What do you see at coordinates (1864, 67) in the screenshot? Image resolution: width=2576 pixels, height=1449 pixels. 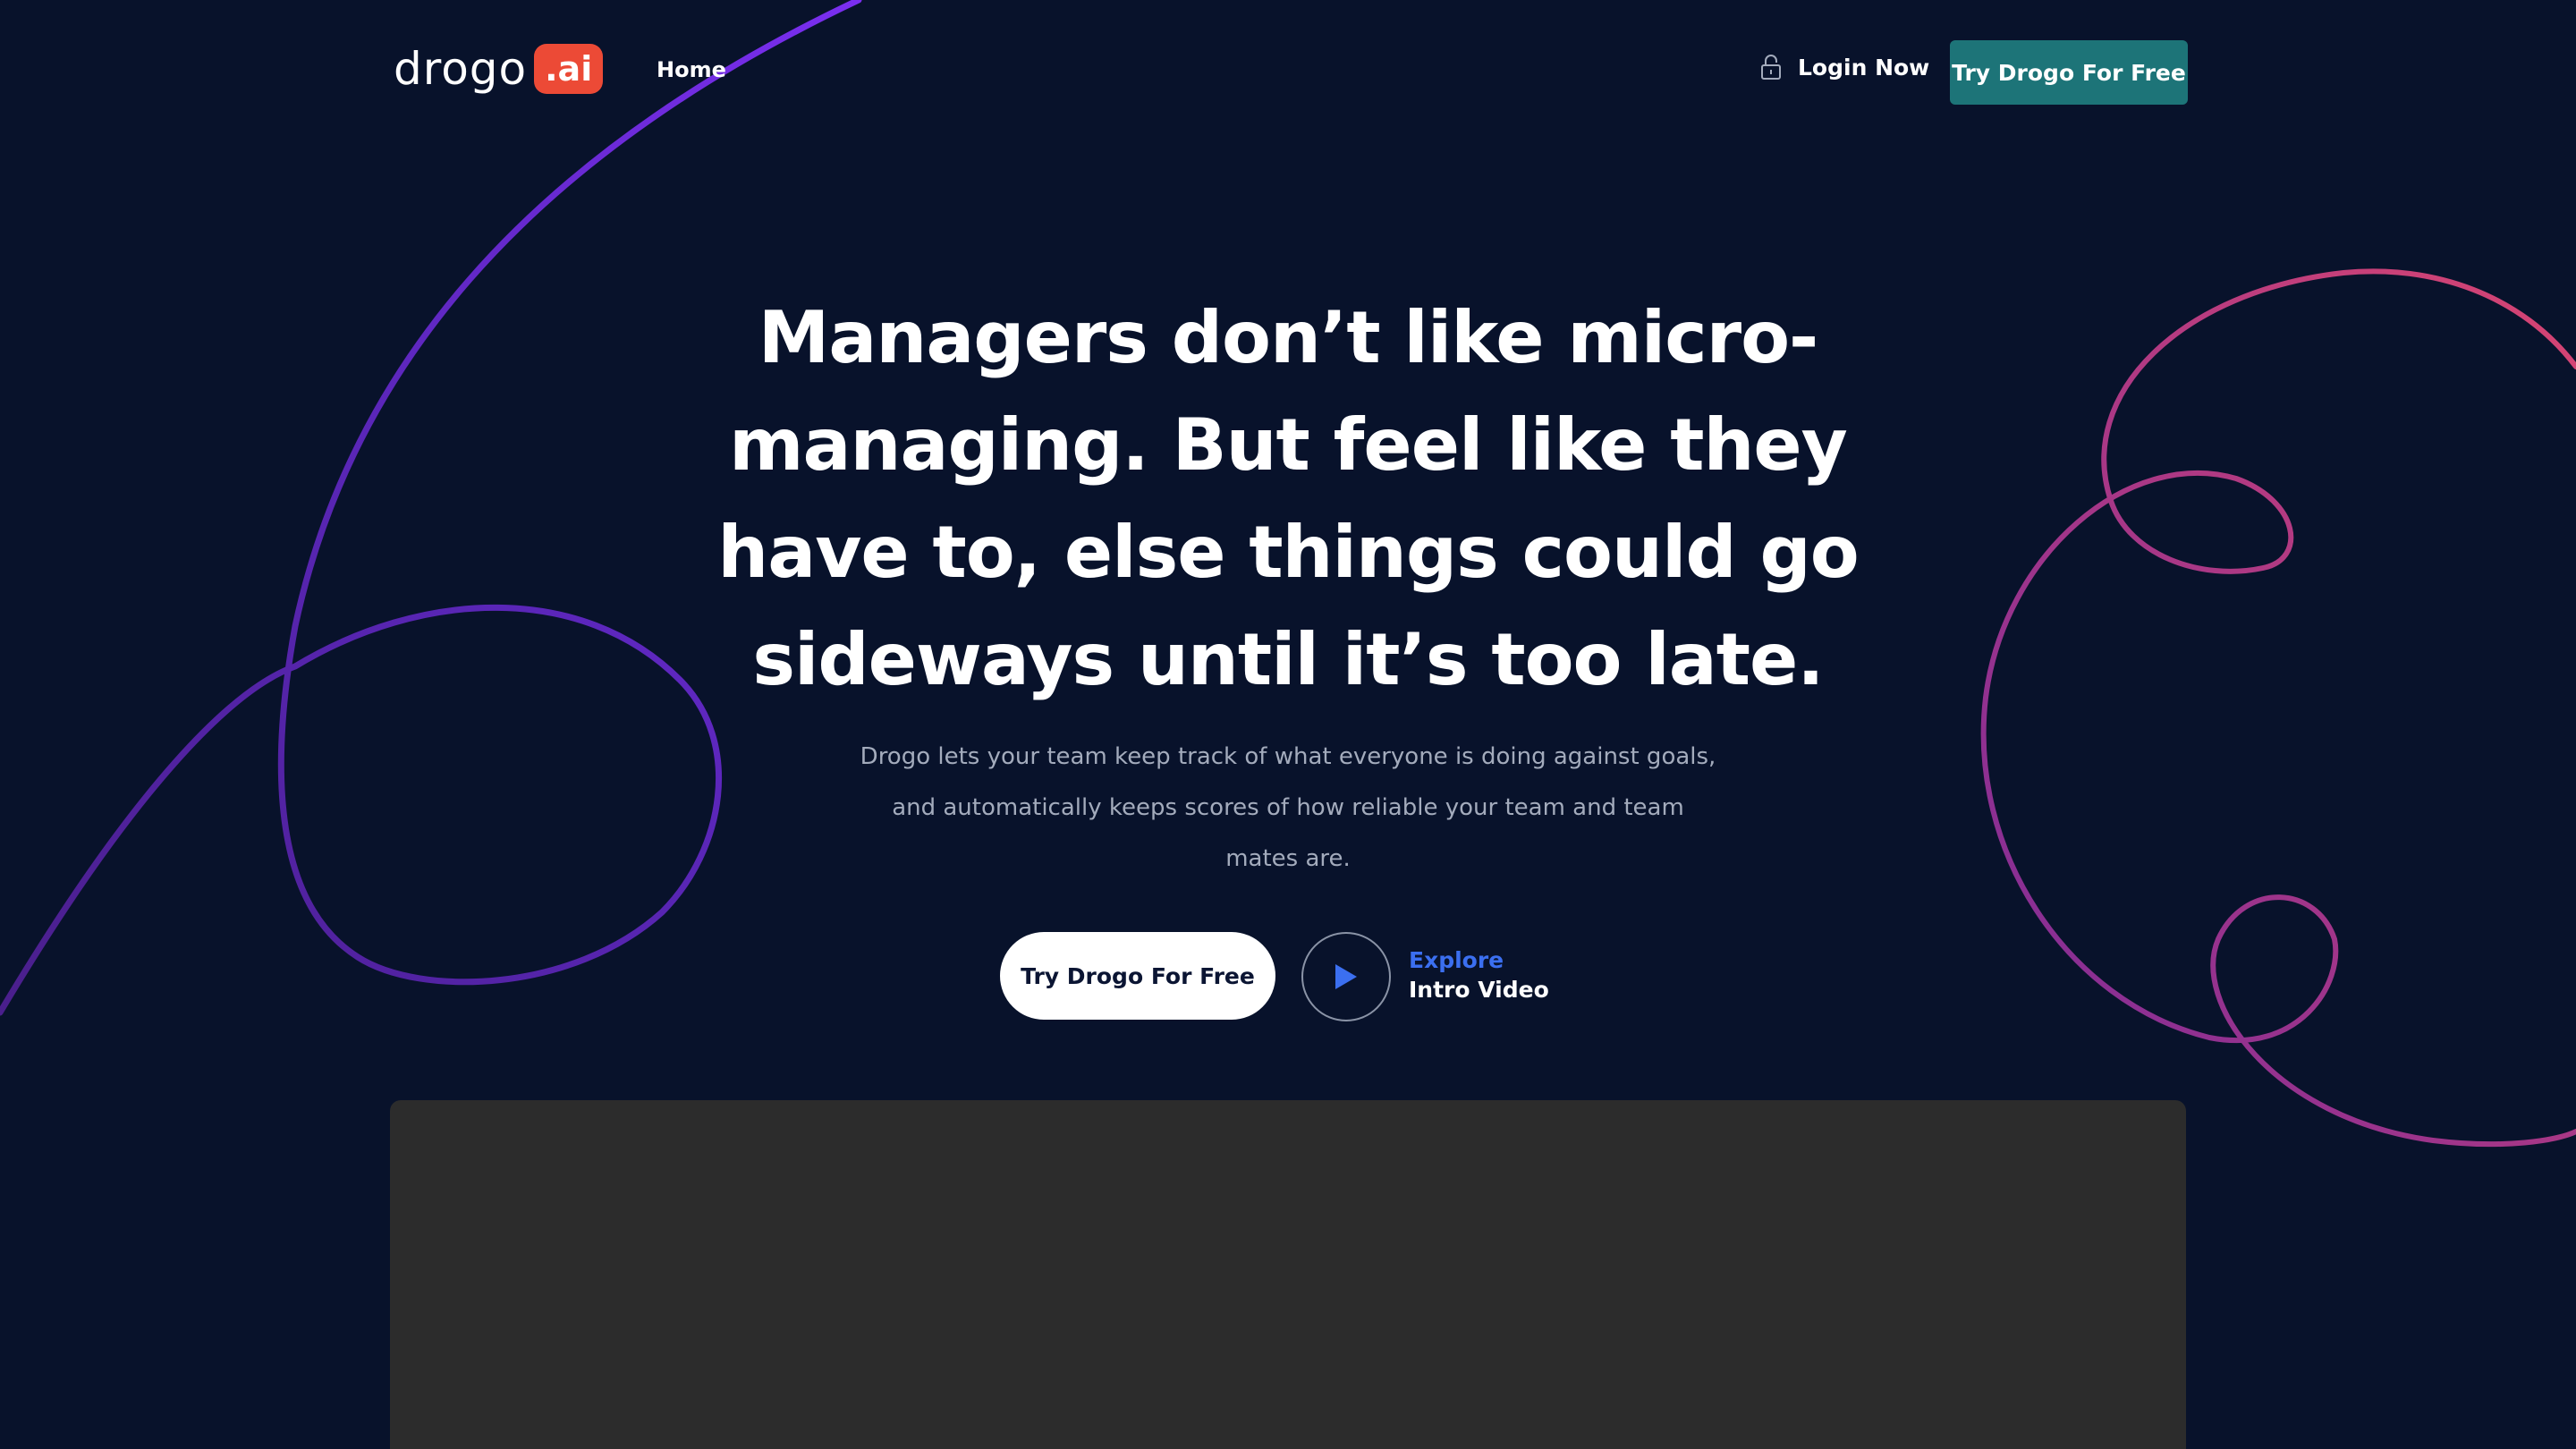 I see `login-label: Login Now` at bounding box center [1864, 67].